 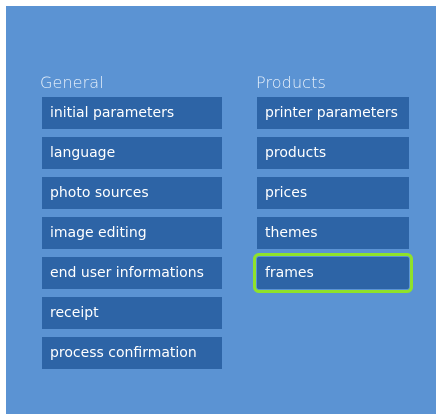 What do you see at coordinates (72, 82) in the screenshot?
I see `general-section-title: General` at bounding box center [72, 82].